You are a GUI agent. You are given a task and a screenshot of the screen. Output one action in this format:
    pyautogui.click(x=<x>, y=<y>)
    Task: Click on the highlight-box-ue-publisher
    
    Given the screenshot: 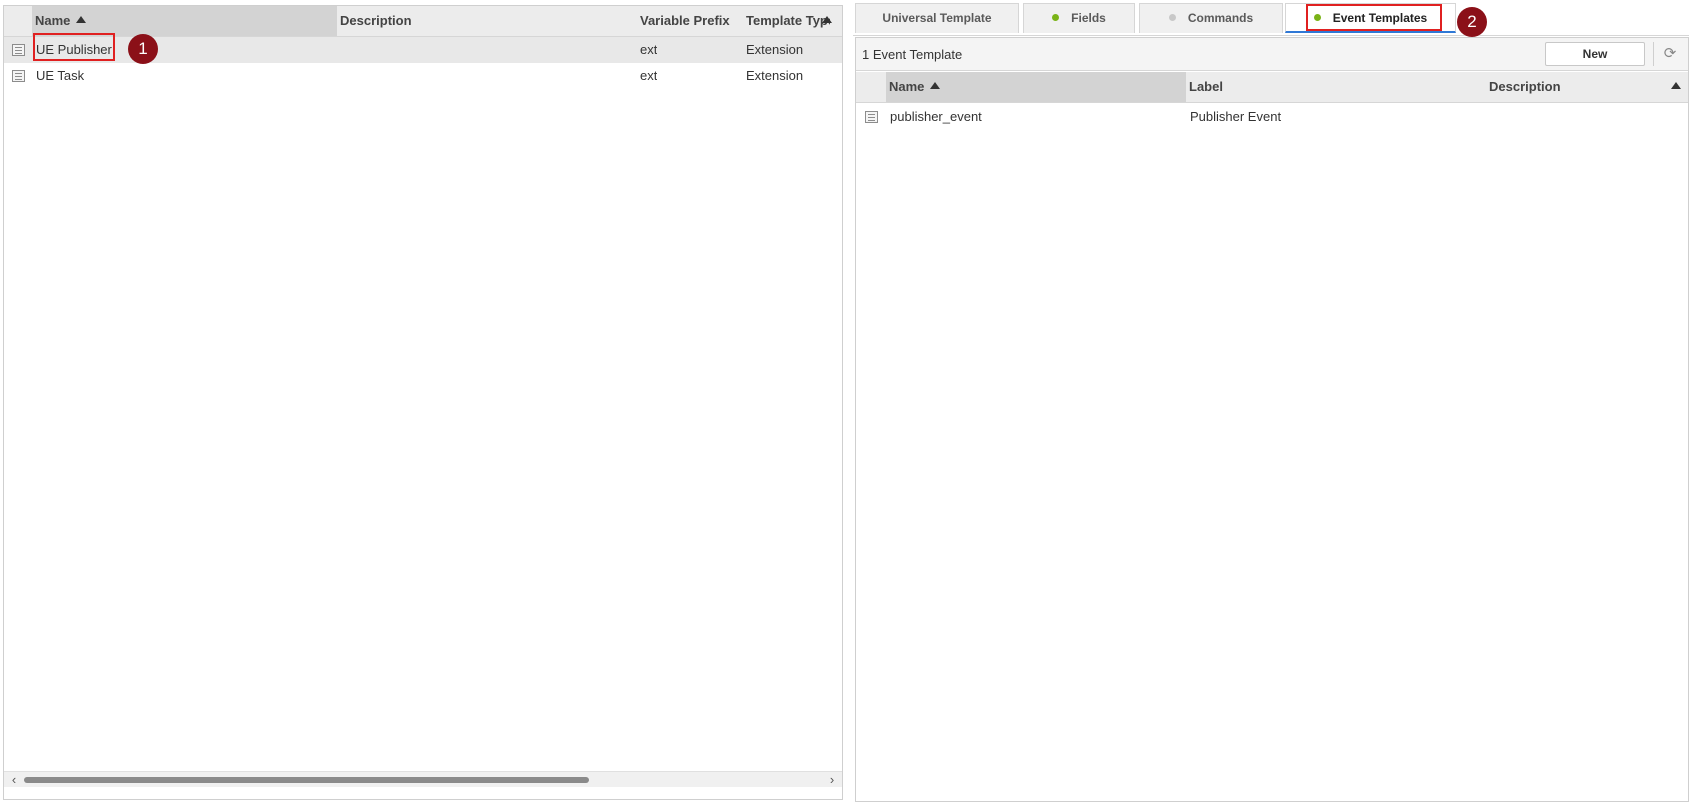 What is the action you would take?
    pyautogui.click(x=74, y=47)
    